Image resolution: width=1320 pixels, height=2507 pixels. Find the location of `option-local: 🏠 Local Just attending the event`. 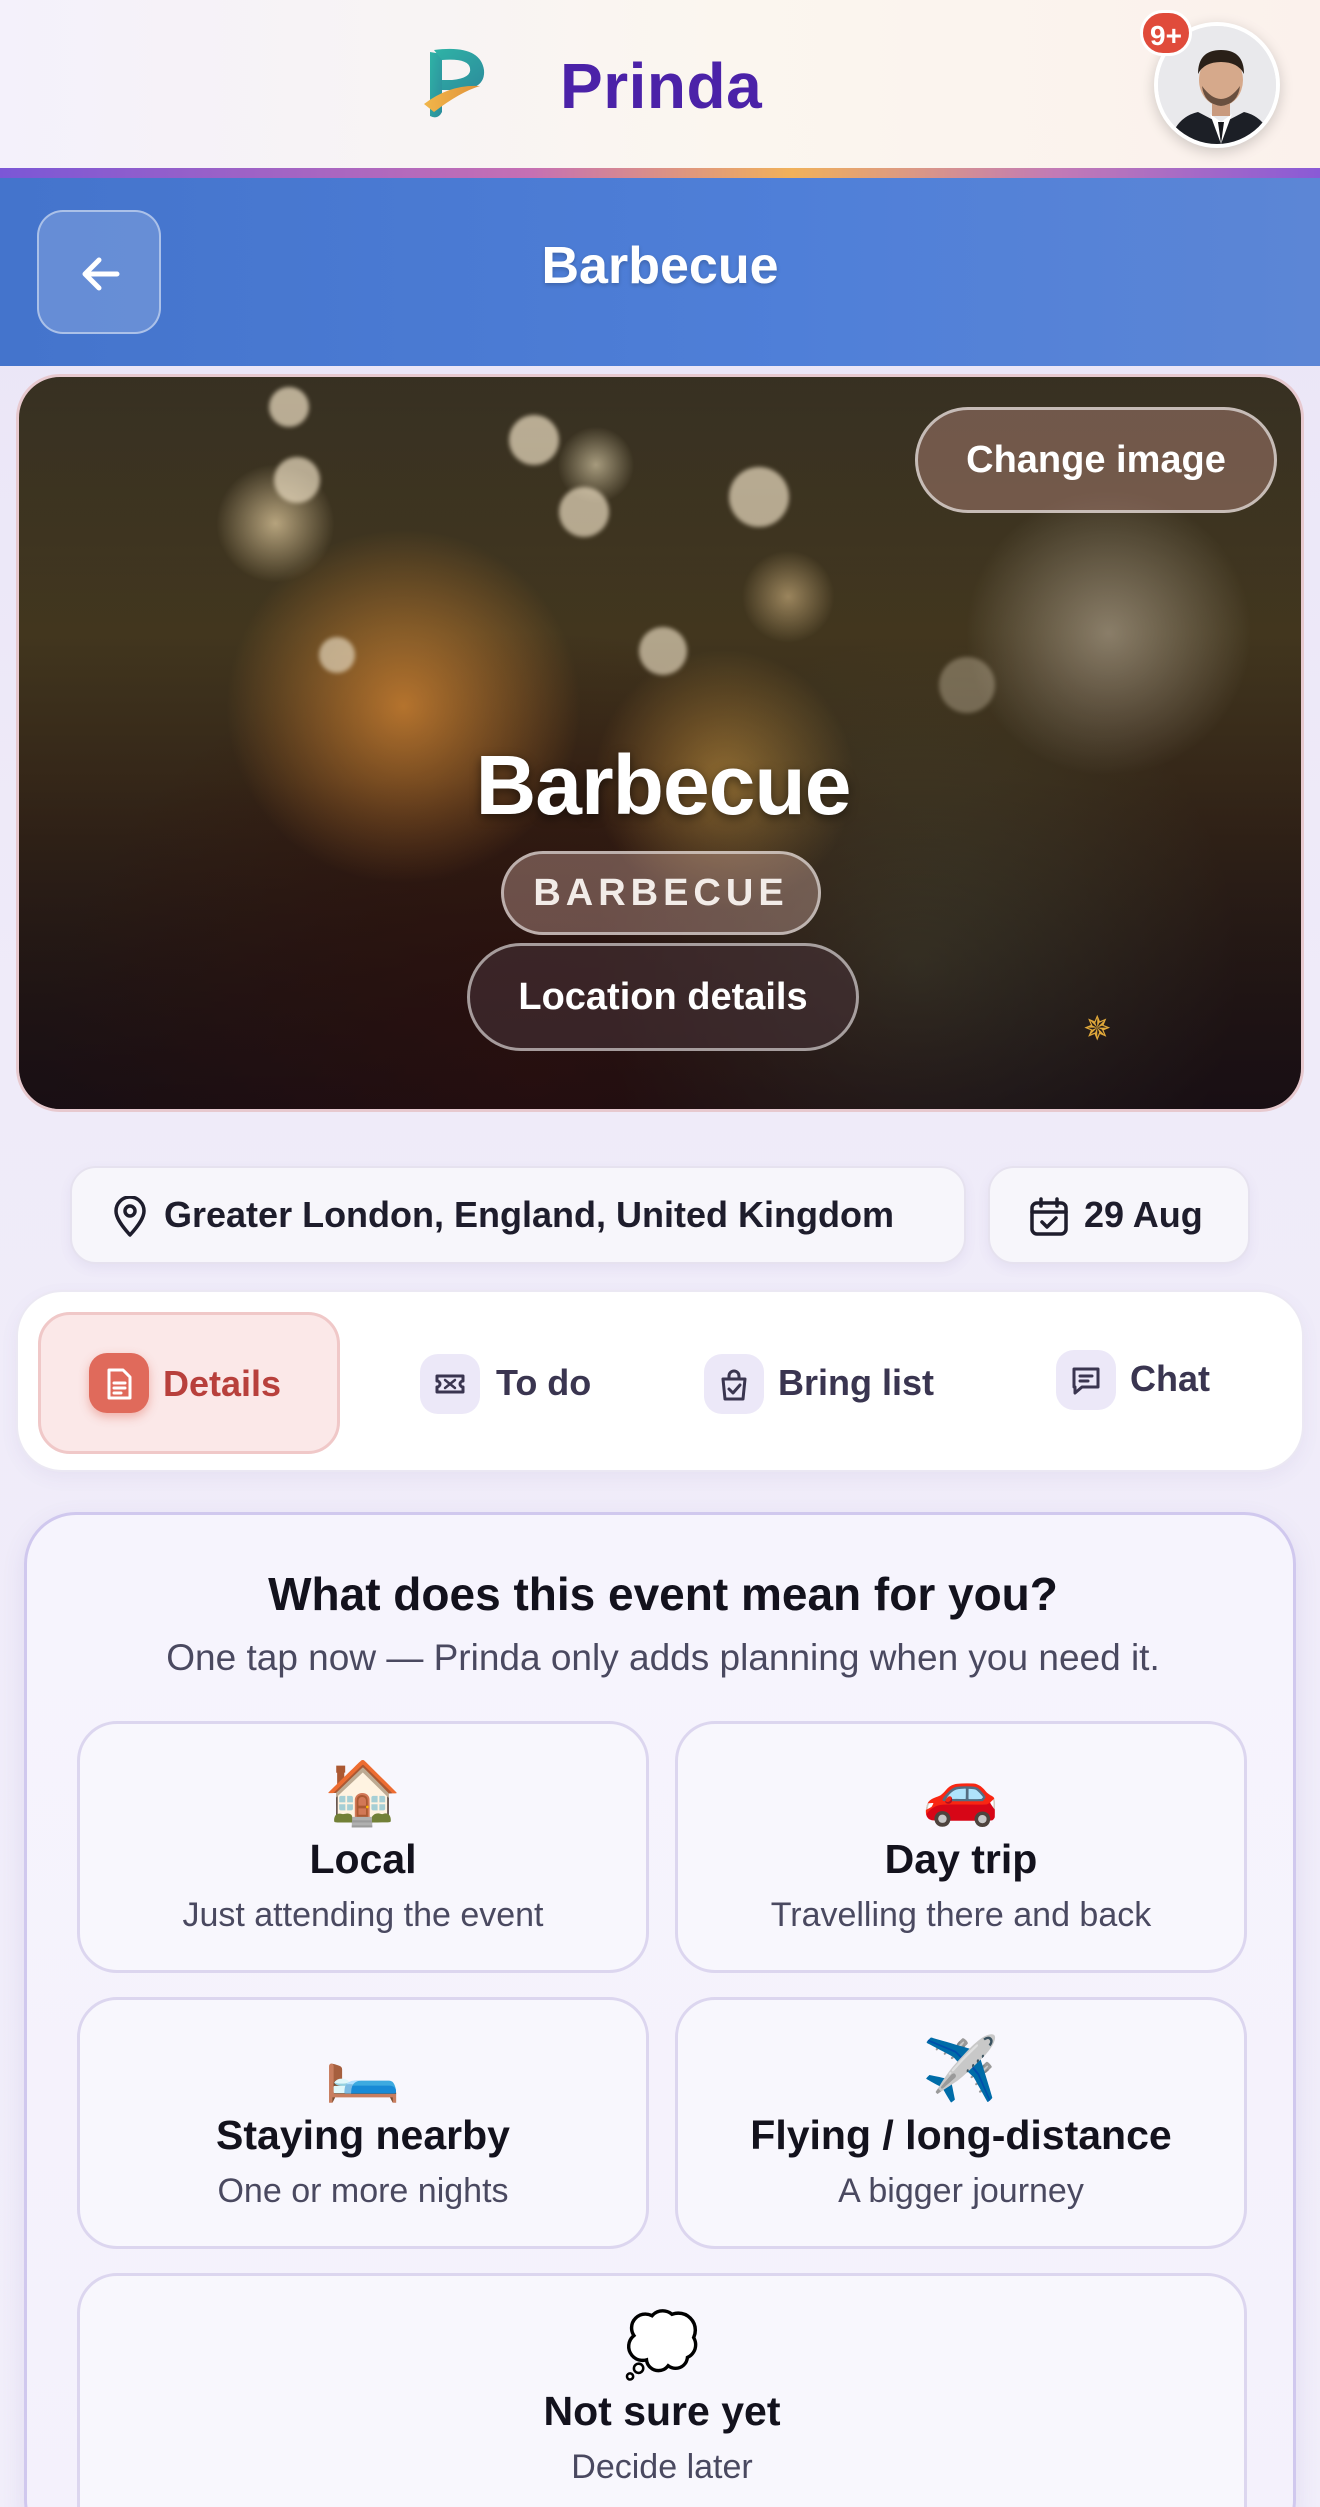

option-local: 🏠 Local Just attending the event is located at coordinates (363, 1847).